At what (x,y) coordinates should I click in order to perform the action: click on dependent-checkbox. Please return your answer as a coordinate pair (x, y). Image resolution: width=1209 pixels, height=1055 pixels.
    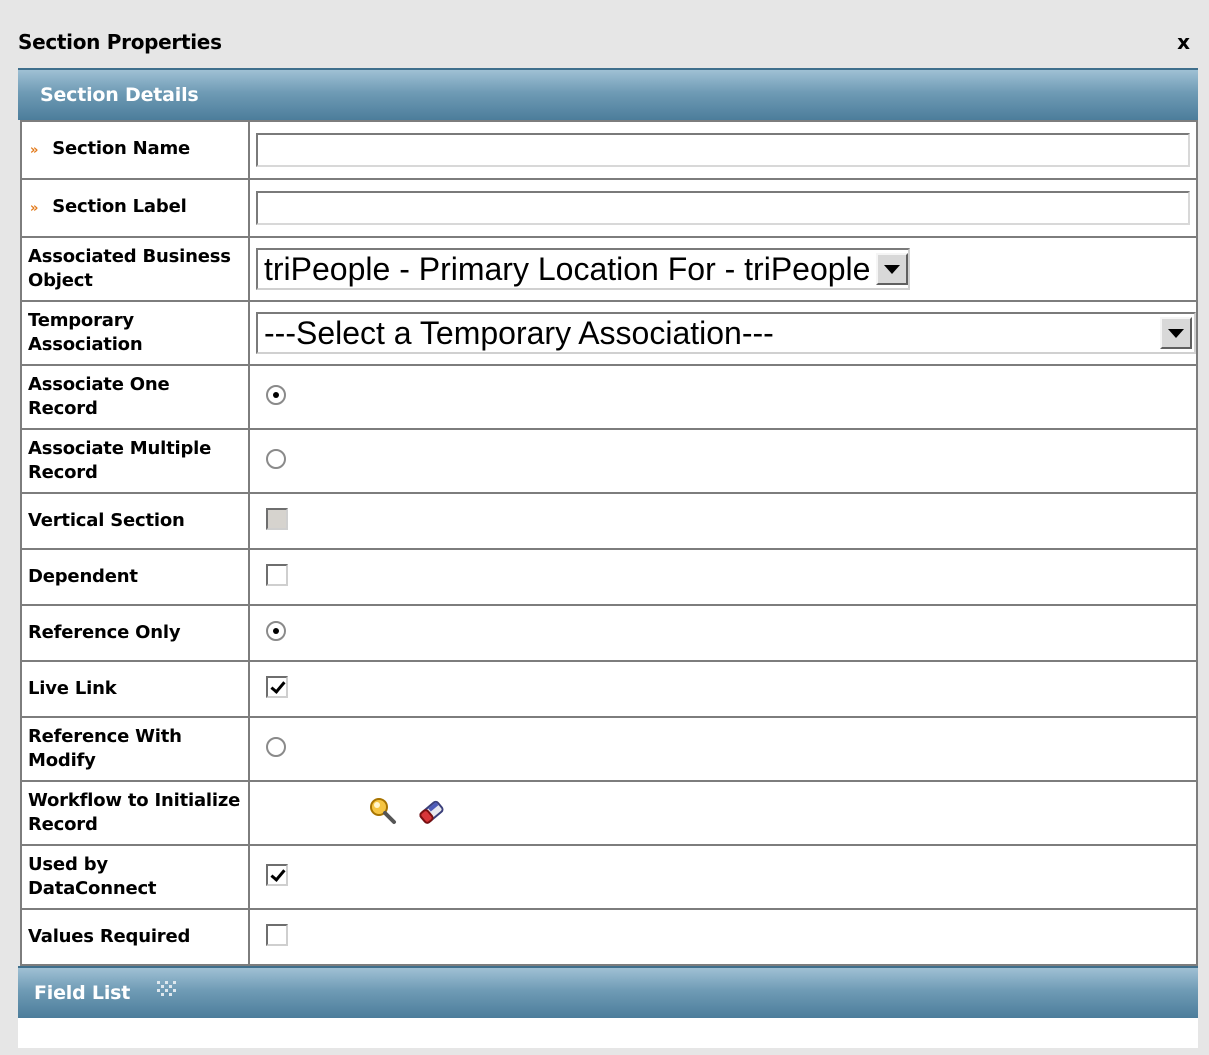
    Looking at the image, I should click on (277, 575).